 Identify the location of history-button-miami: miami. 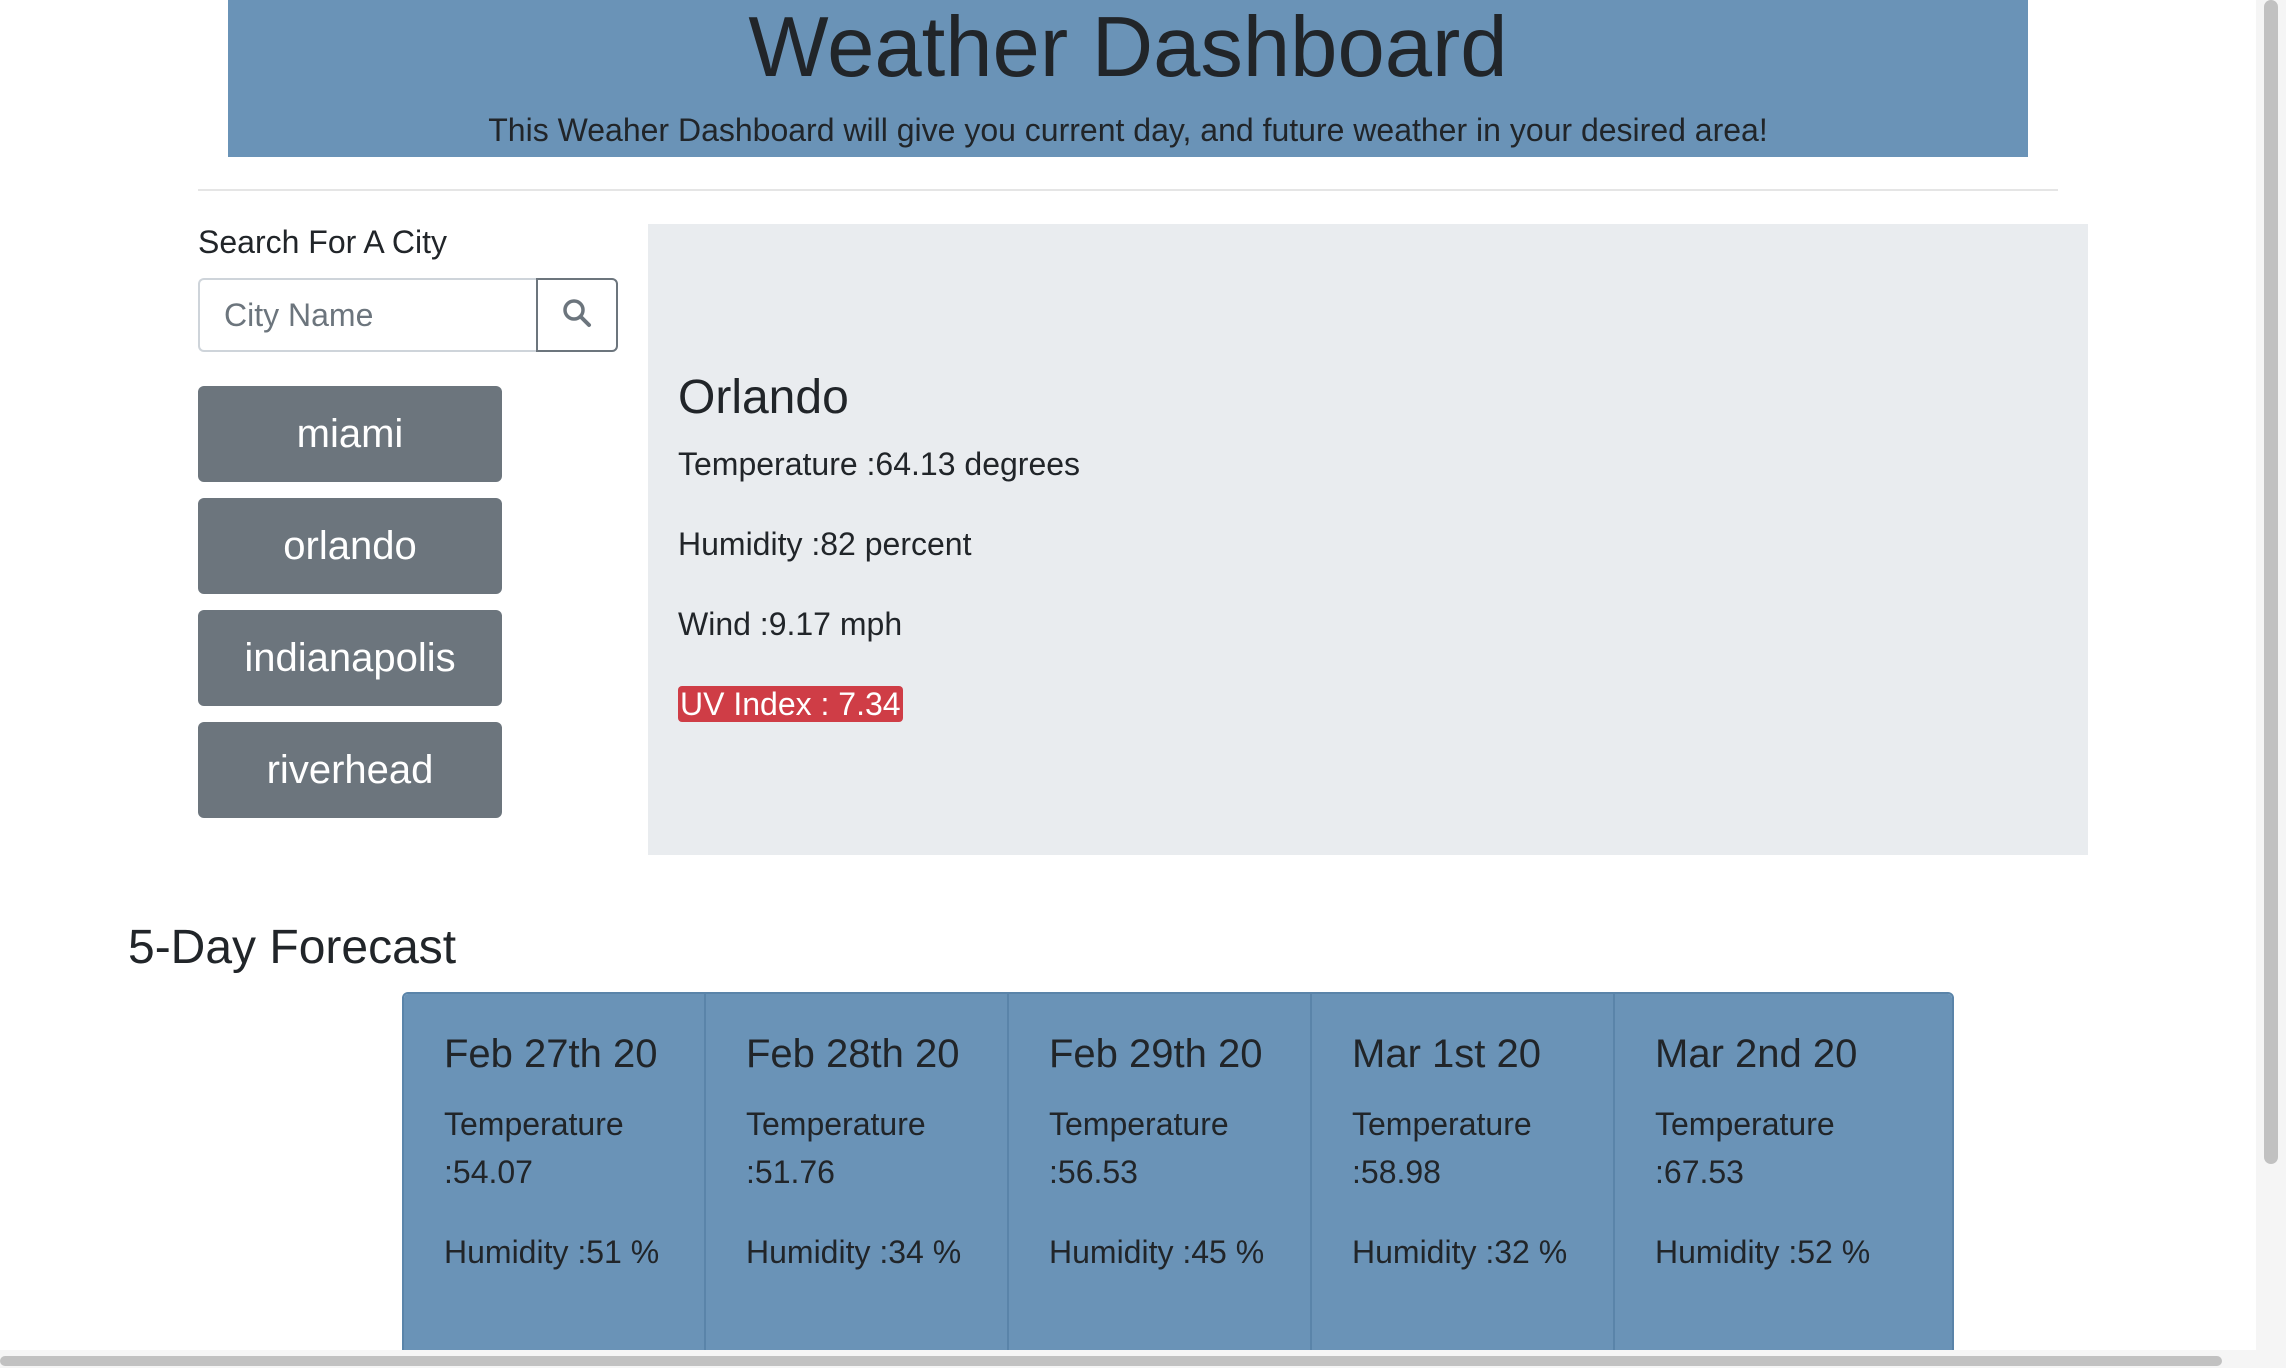
(350, 434).